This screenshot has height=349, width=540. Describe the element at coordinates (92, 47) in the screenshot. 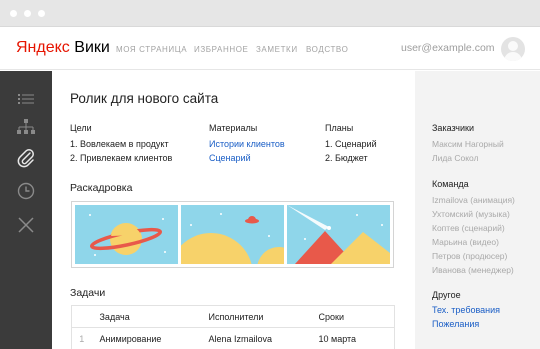

I see `logo-product: Вики` at that location.